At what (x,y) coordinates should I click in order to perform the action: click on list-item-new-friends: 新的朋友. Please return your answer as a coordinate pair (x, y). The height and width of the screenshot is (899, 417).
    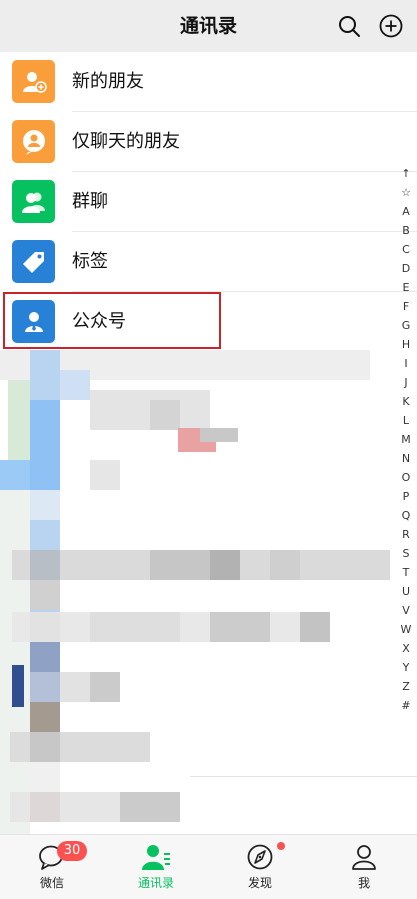
    Looking at the image, I should click on (208, 82).